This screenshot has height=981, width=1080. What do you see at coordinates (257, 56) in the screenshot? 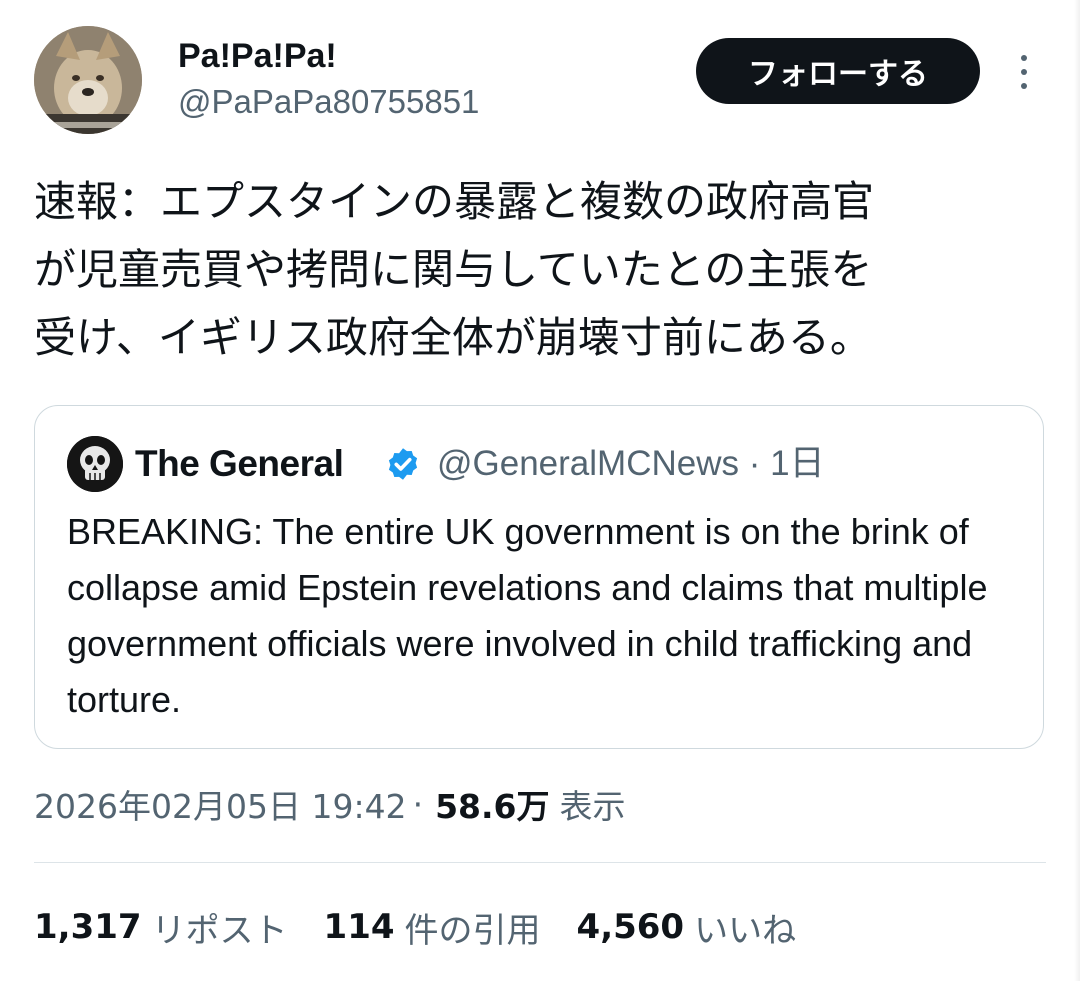
I see `author-display-name: Pa!Pa!Pa!` at bounding box center [257, 56].